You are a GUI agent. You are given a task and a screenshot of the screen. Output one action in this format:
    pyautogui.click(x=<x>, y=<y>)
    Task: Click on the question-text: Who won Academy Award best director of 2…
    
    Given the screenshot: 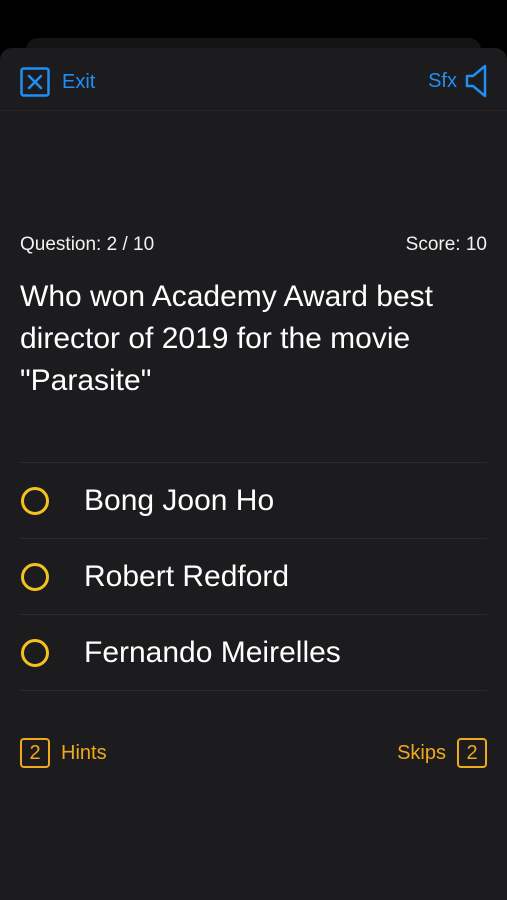 What is the action you would take?
    pyautogui.click(x=226, y=338)
    